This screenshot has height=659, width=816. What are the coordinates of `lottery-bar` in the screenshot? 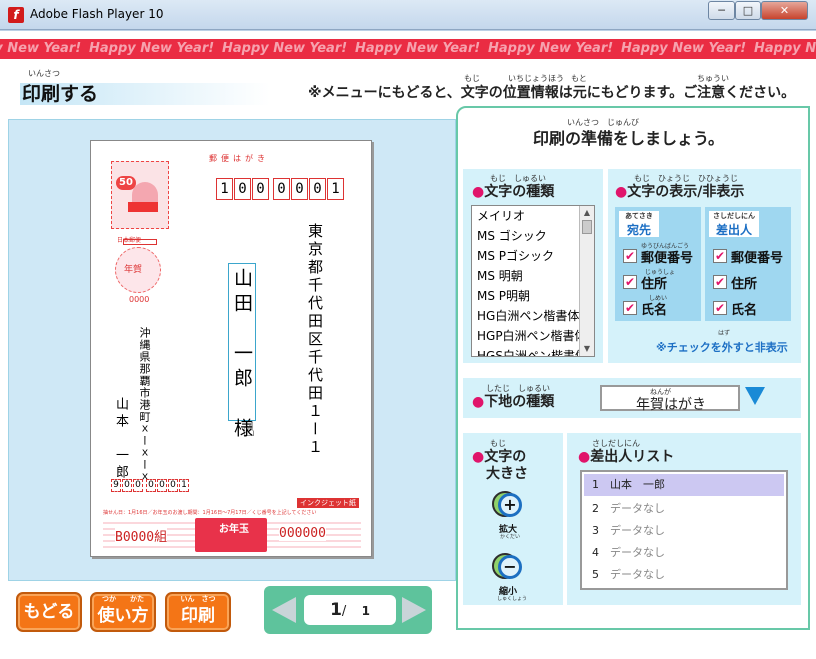 It's located at (140, 242).